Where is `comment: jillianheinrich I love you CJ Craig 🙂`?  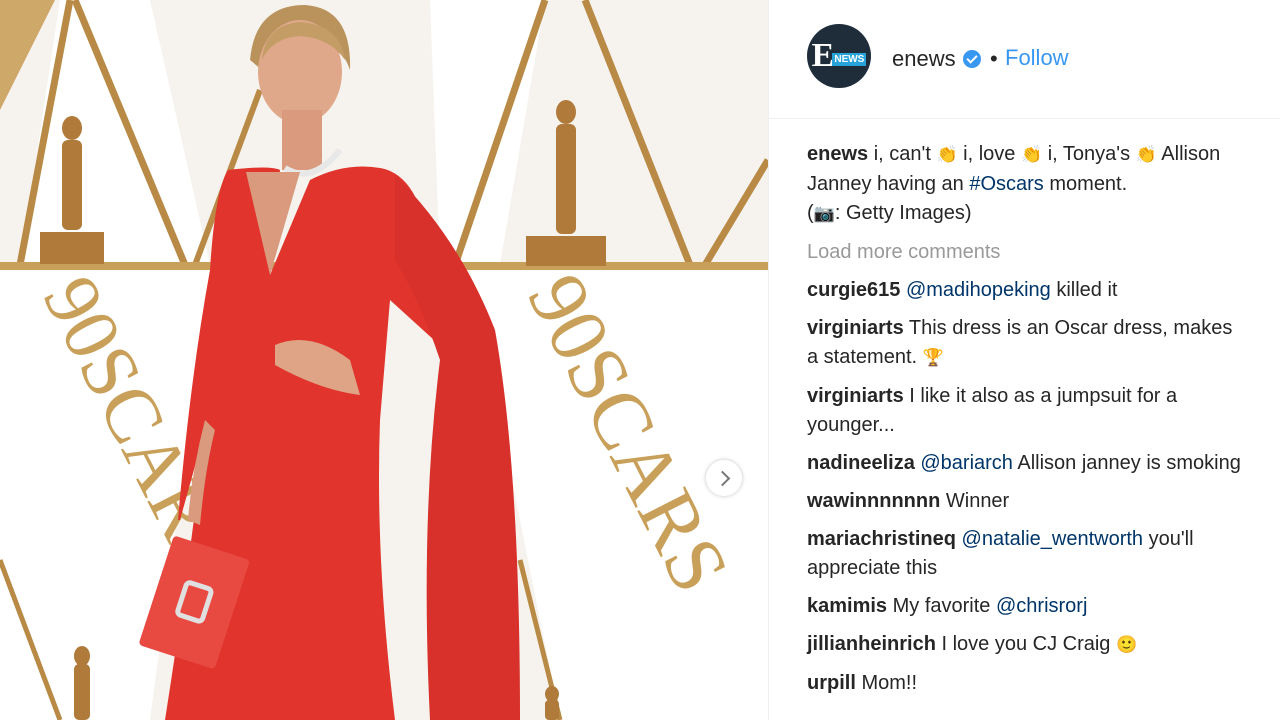 comment: jillianheinrich I love you CJ Craig 🙂 is located at coordinates (1027, 645).